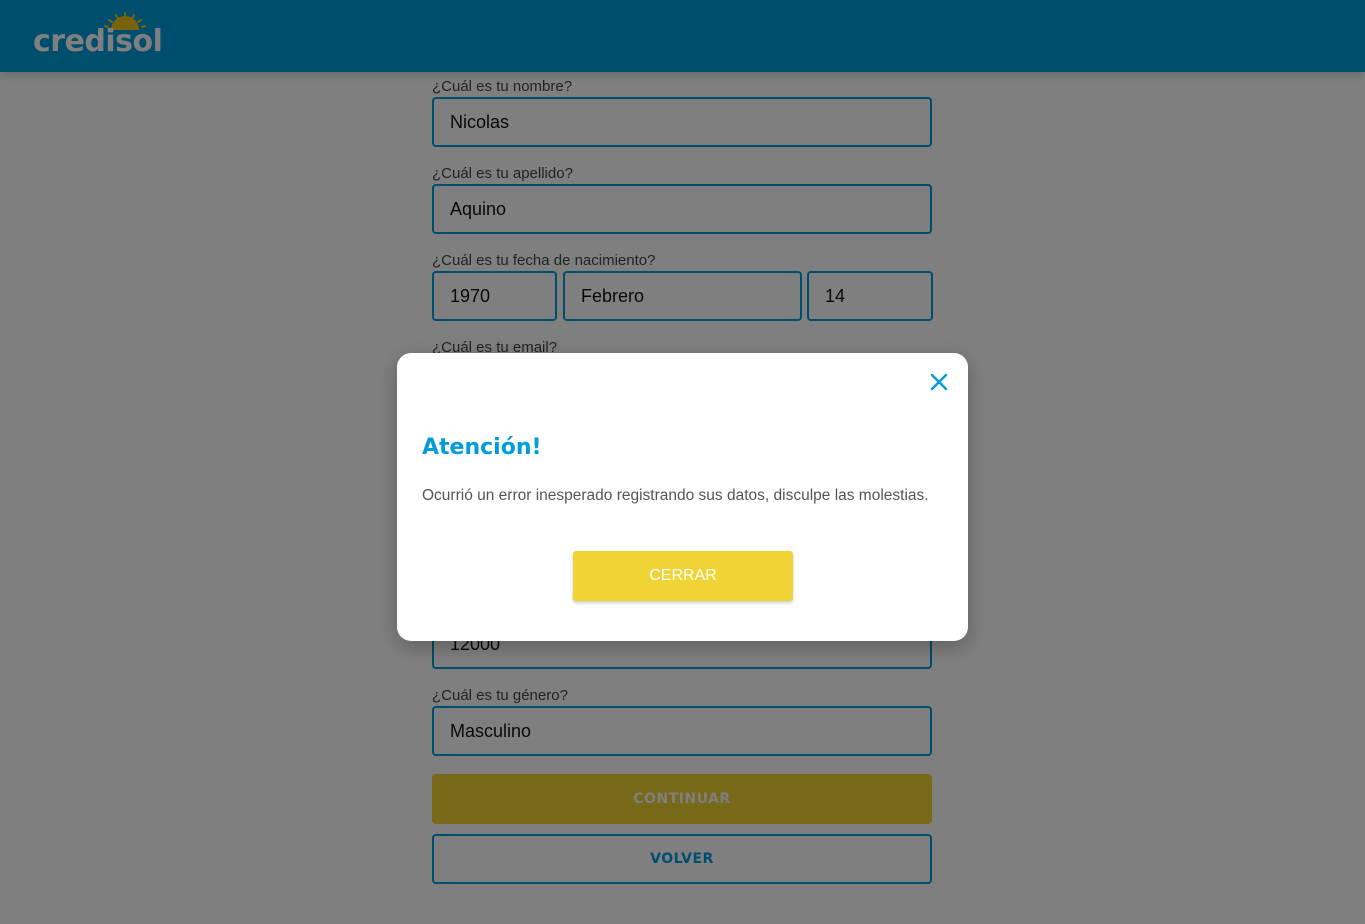 This screenshot has width=1365, height=924. What do you see at coordinates (939, 382) in the screenshot?
I see `close-icon` at bounding box center [939, 382].